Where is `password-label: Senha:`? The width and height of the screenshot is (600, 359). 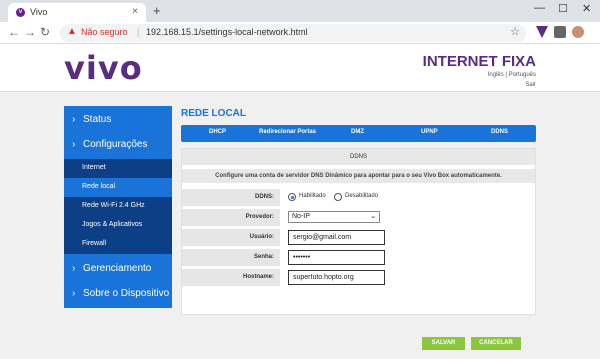
password-label: Senha: is located at coordinates (231, 257).